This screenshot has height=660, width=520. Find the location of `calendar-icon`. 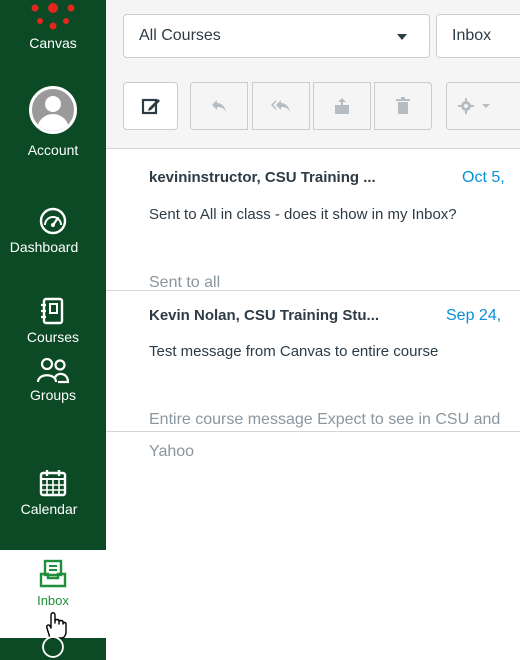

calendar-icon is located at coordinates (53, 483).